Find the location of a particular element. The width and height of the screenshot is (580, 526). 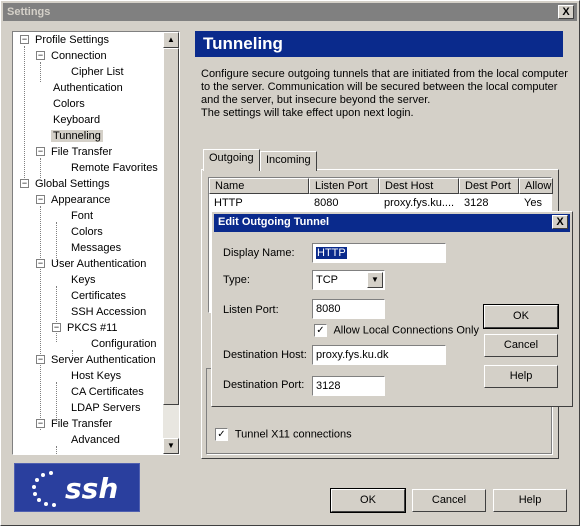

display-name-label: Display Name: is located at coordinates (259, 253).